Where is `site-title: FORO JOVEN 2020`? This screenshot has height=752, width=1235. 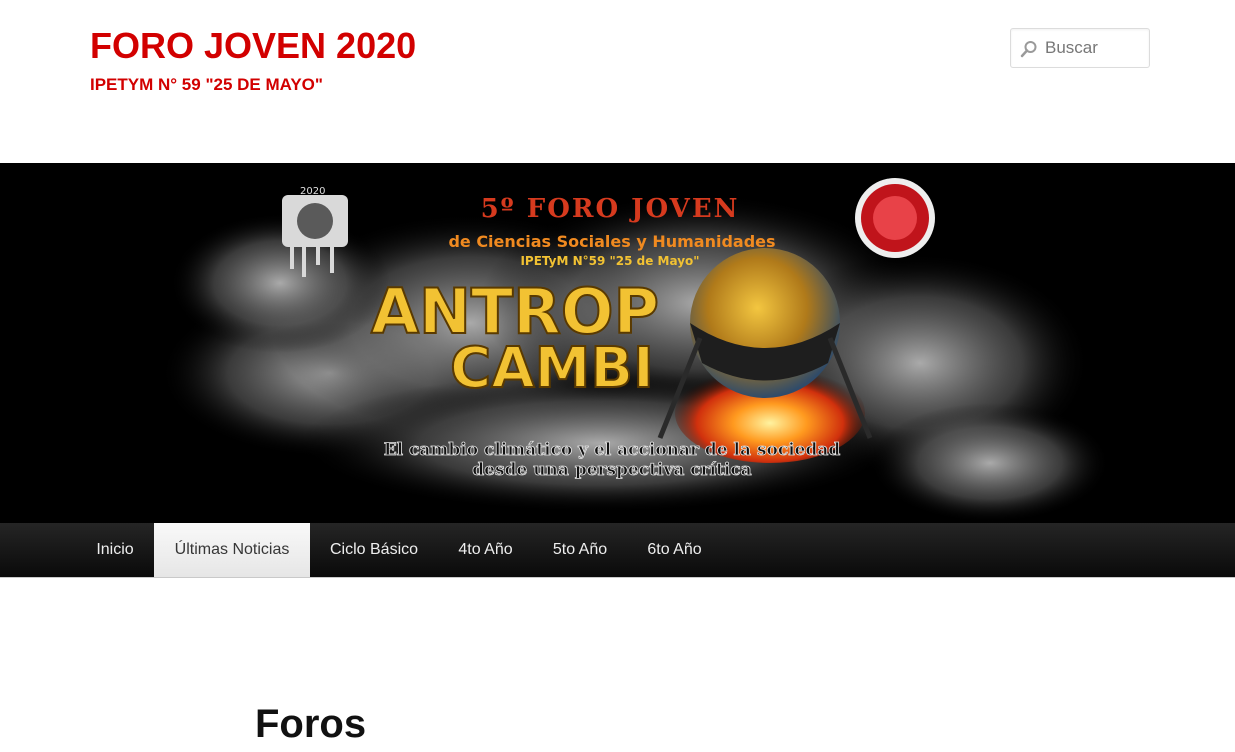
site-title: FORO JOVEN 2020 is located at coordinates (253, 46).